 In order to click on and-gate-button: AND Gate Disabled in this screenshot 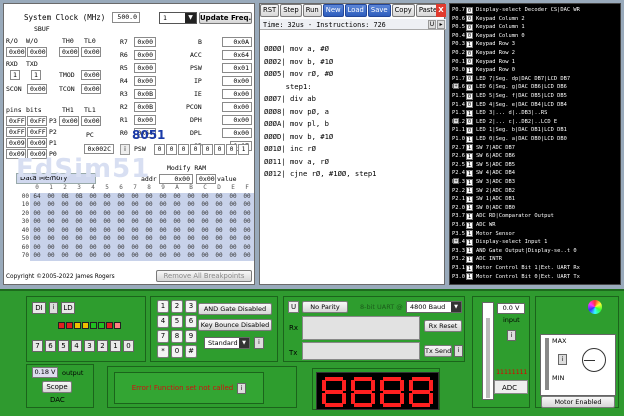, I will do `click(235, 309)`.